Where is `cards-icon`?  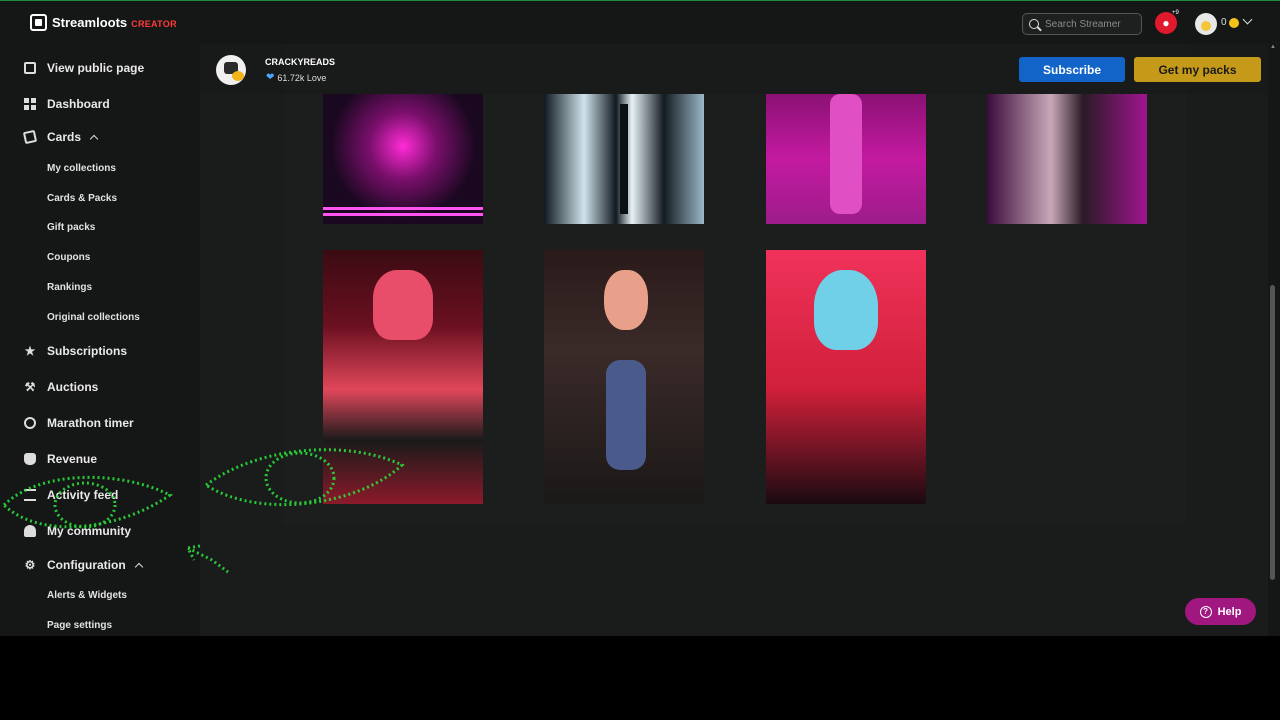 cards-icon is located at coordinates (30, 137).